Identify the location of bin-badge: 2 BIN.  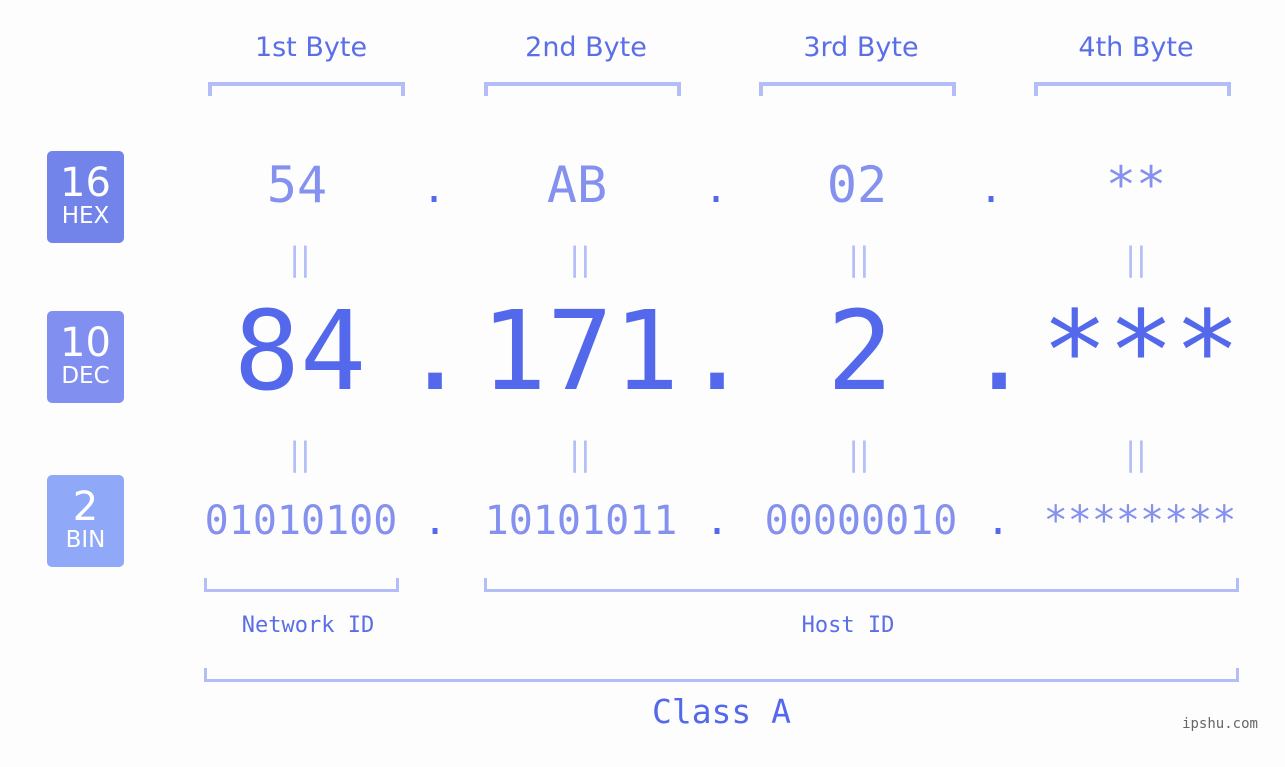
(85, 521).